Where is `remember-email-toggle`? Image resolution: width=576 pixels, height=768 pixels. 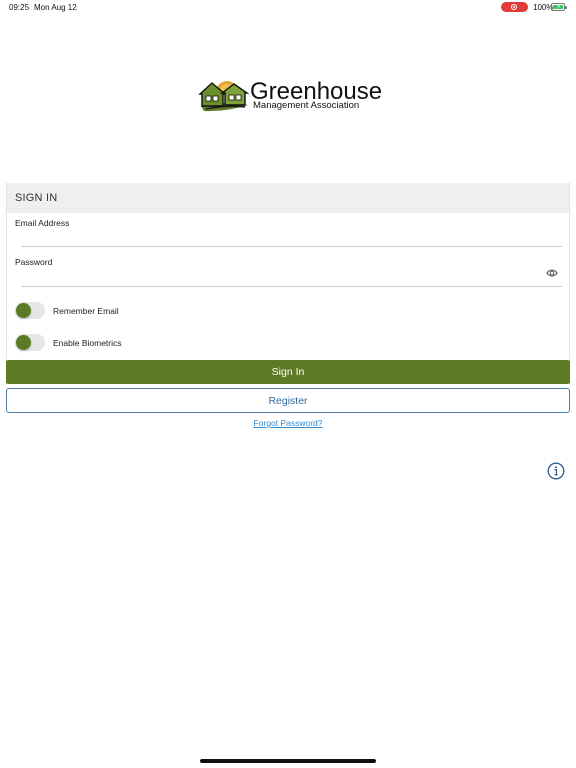
remember-email-toggle is located at coordinates (30, 310).